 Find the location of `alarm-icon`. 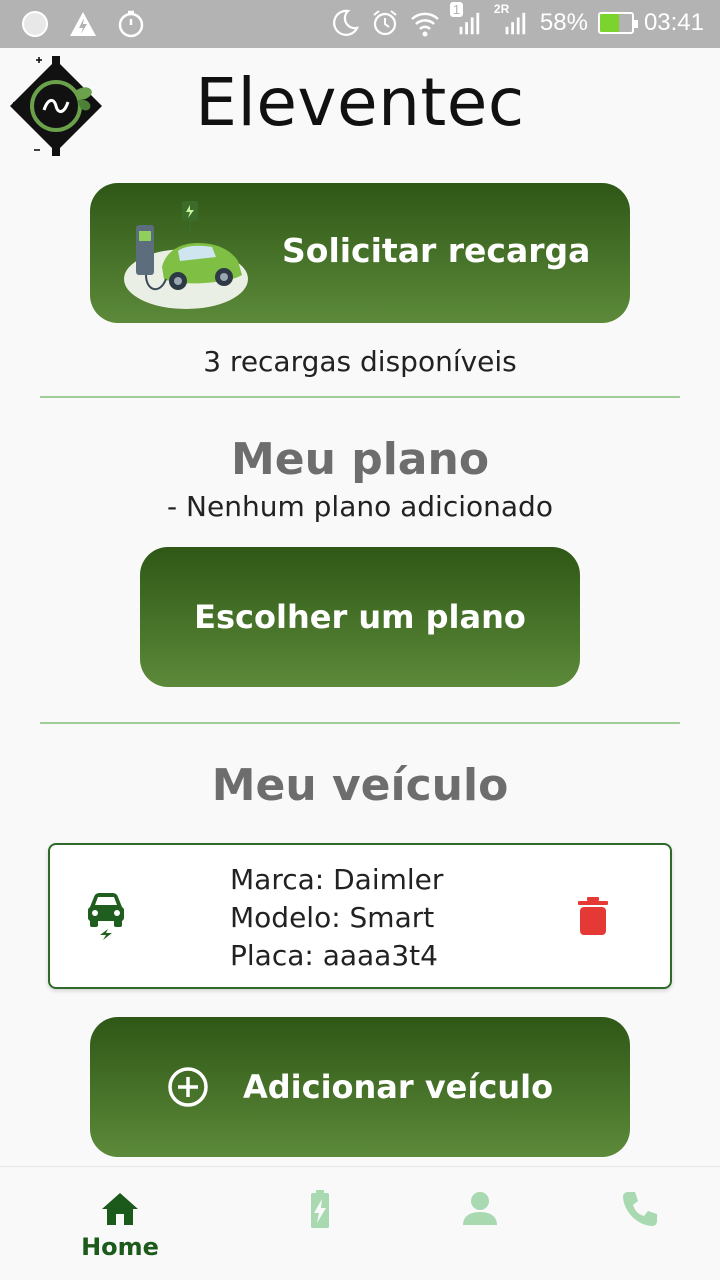

alarm-icon is located at coordinates (385, 23).